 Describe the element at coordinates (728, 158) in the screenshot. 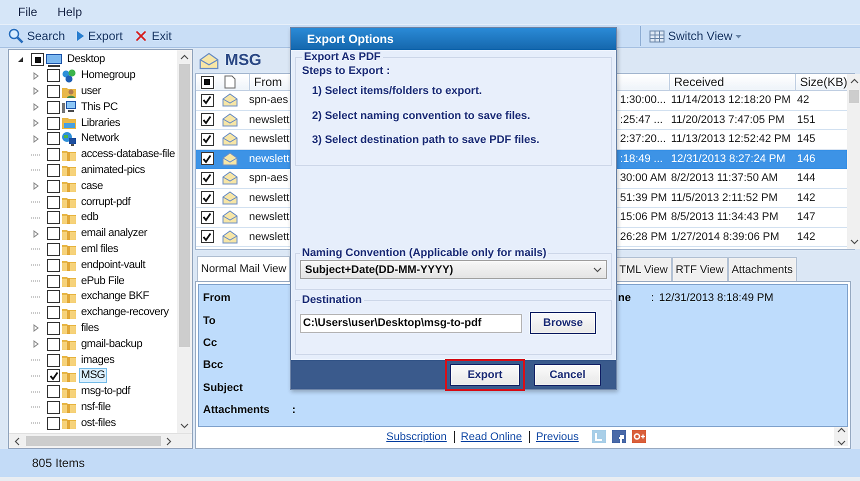

I see `table-cell-text: 12/31/2013 8:27:24 PM` at that location.